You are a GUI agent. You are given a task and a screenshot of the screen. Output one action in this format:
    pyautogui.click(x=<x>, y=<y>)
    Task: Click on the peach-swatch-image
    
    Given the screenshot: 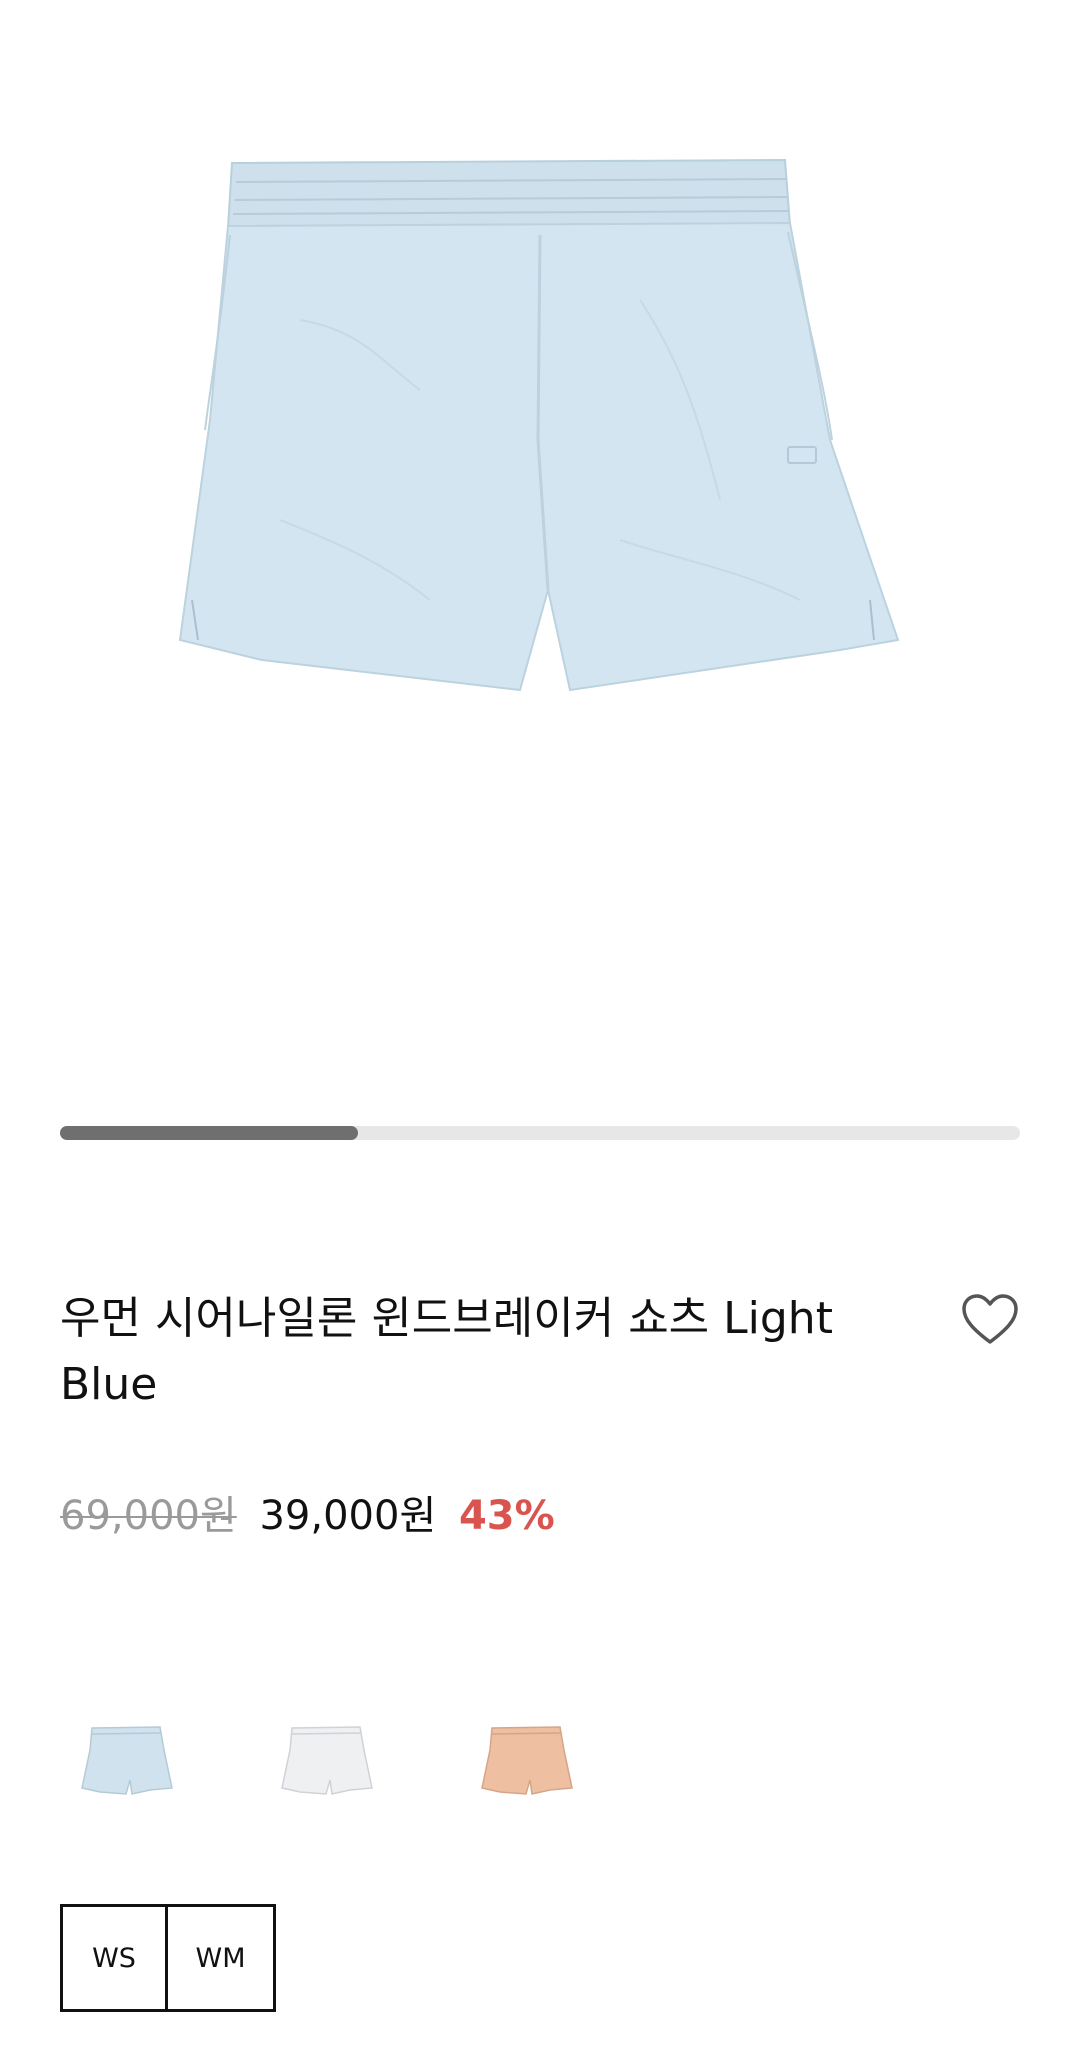 What is the action you would take?
    pyautogui.click(x=527, y=1760)
    